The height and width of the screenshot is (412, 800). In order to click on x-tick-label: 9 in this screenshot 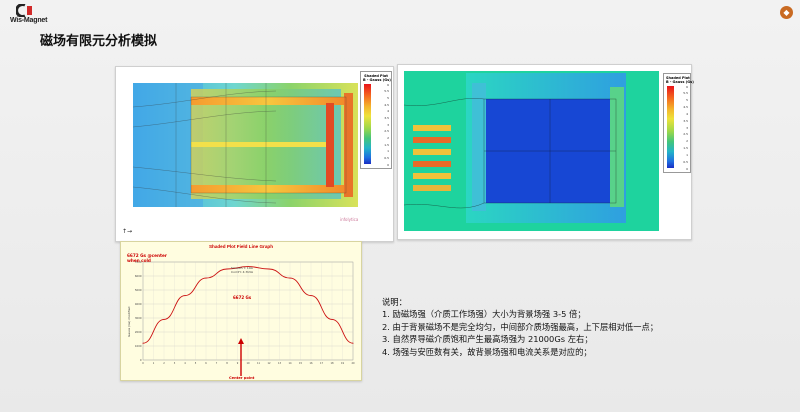, I will do `click(238, 363)`.